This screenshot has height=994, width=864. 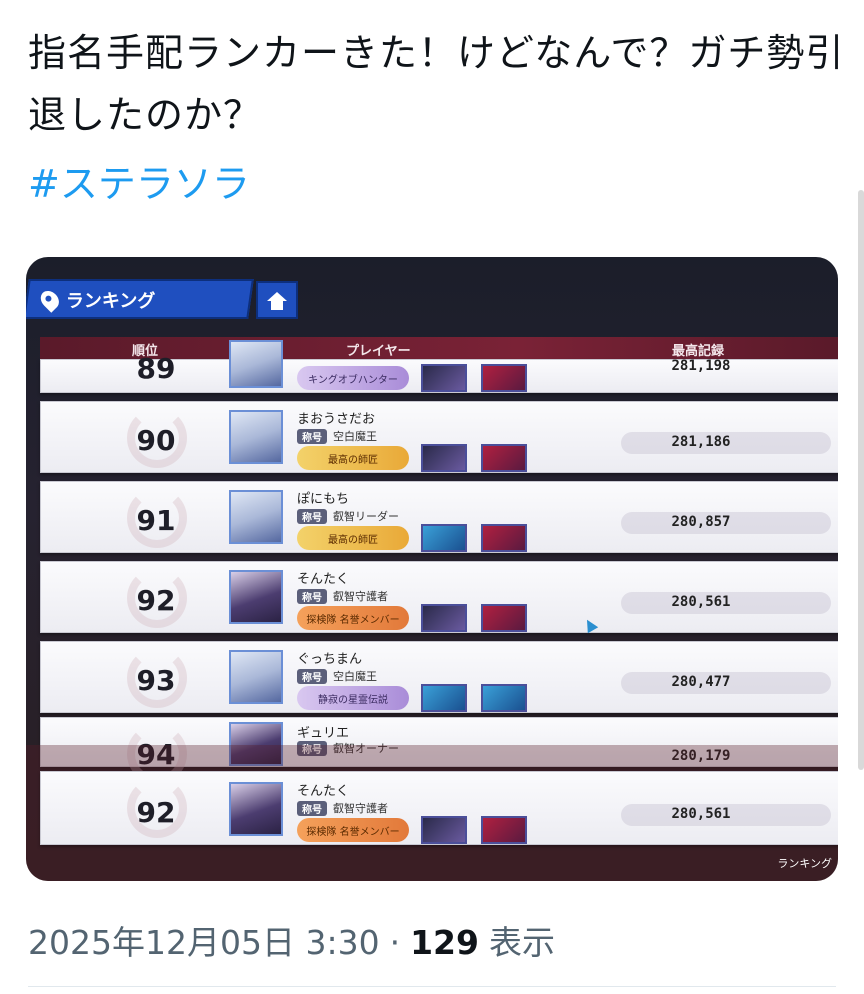 What do you see at coordinates (436, 84) in the screenshot?
I see `tweet-text: 指名手配ランカーきた！けどなんで？ガチ勢引退したのか？` at bounding box center [436, 84].